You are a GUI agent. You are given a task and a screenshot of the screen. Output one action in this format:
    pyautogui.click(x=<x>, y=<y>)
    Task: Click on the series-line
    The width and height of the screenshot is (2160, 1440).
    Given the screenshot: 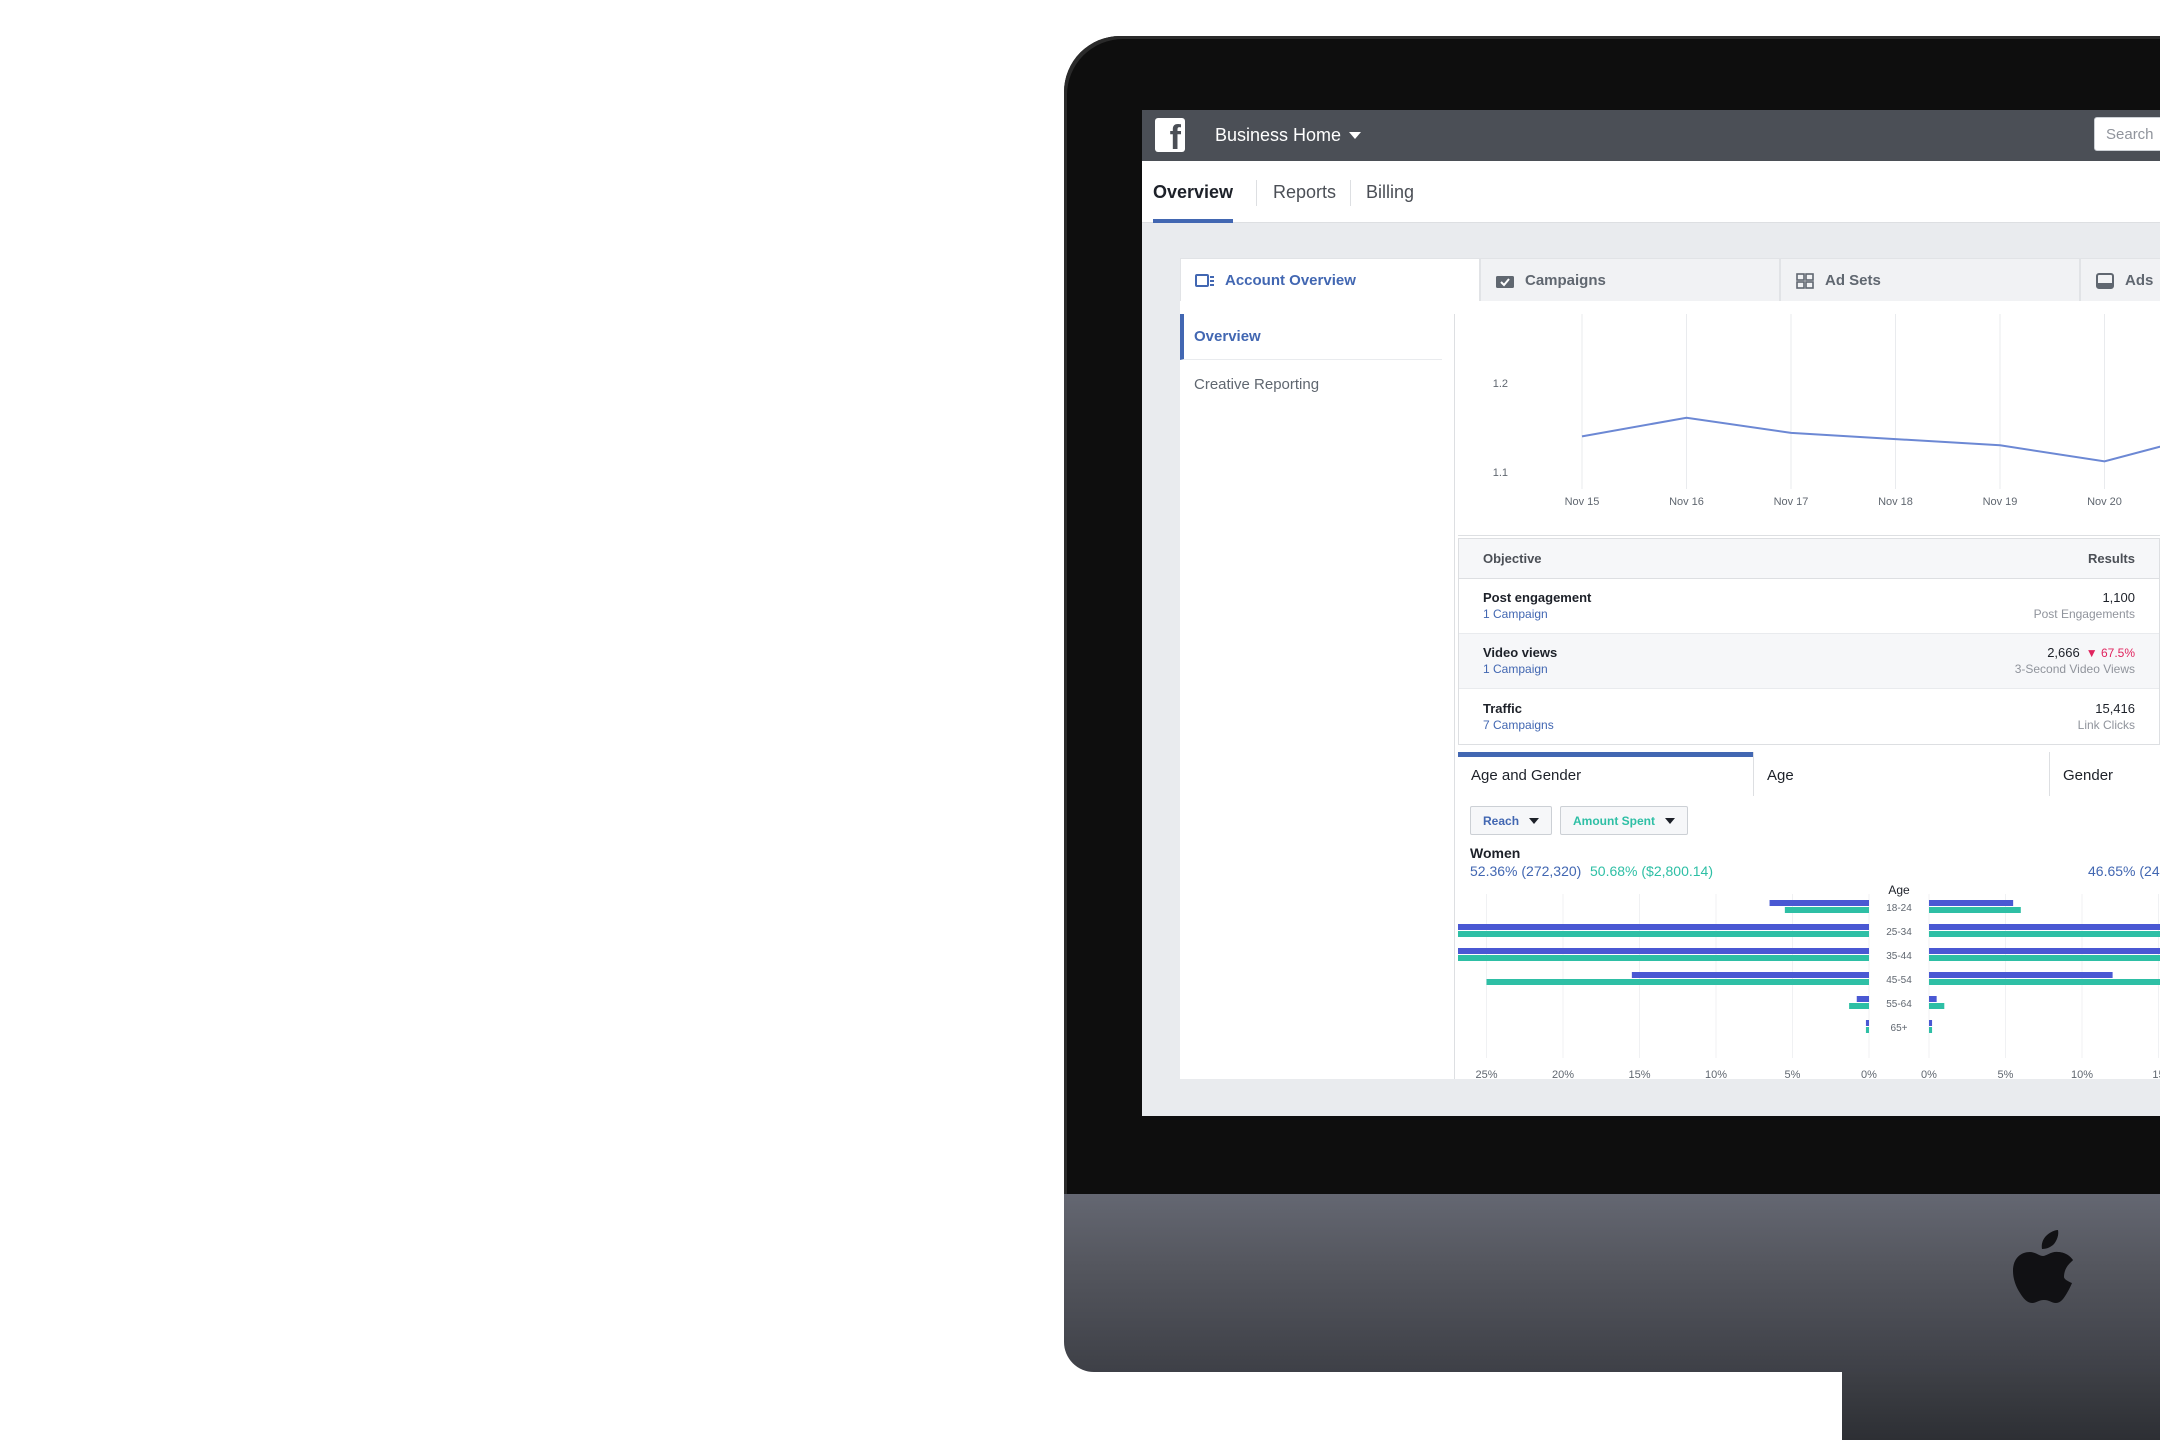 What is the action you would take?
    pyautogui.click(x=1870, y=439)
    